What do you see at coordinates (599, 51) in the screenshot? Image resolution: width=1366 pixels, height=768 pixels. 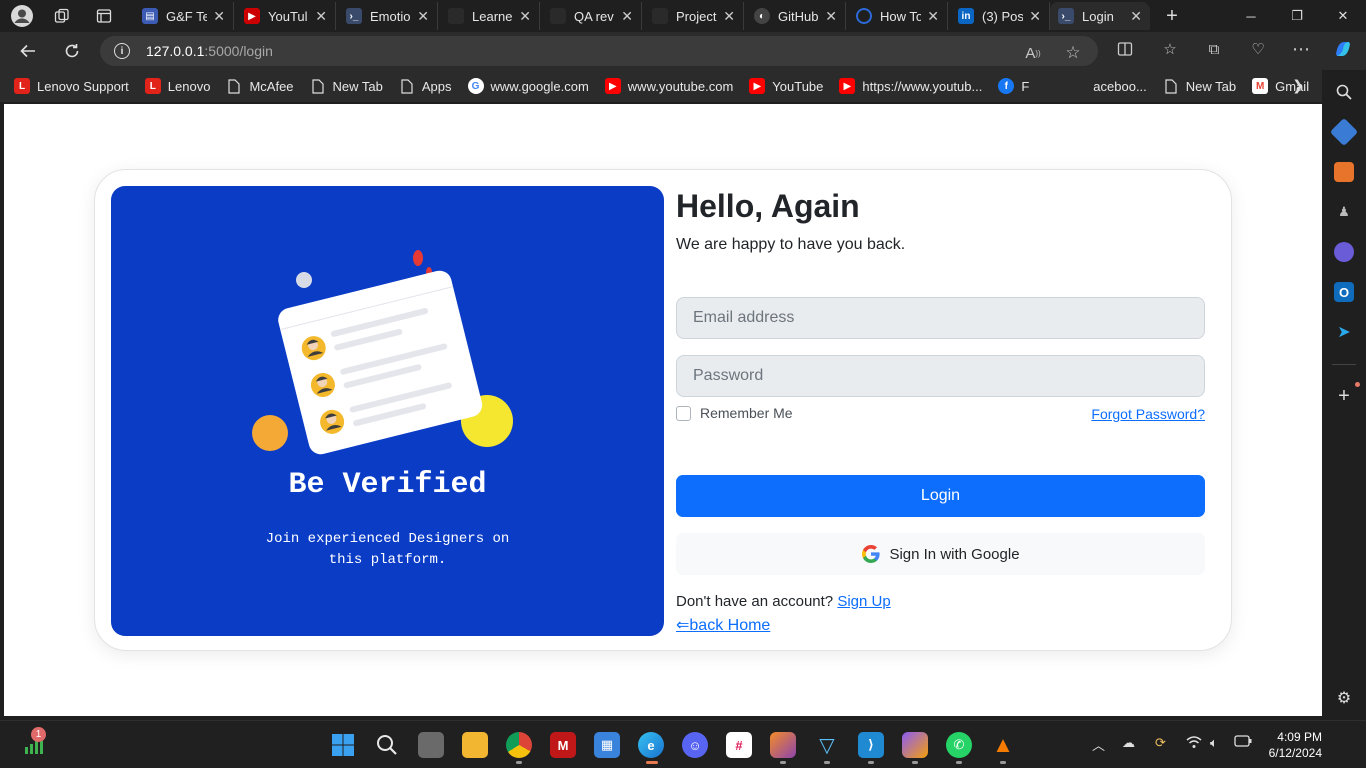 I see `address-bar: i 127.0.0.1:5000/login A)) ☆` at bounding box center [599, 51].